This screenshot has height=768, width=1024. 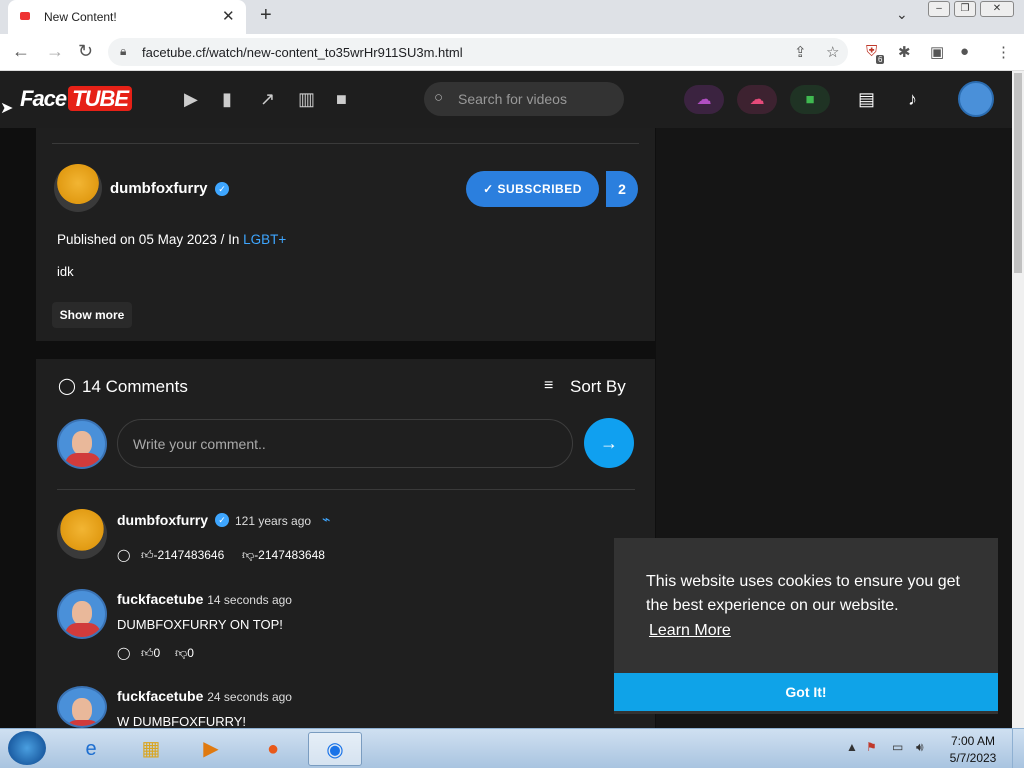 I want to click on go-live-icon: ■, so click(x=810, y=99).